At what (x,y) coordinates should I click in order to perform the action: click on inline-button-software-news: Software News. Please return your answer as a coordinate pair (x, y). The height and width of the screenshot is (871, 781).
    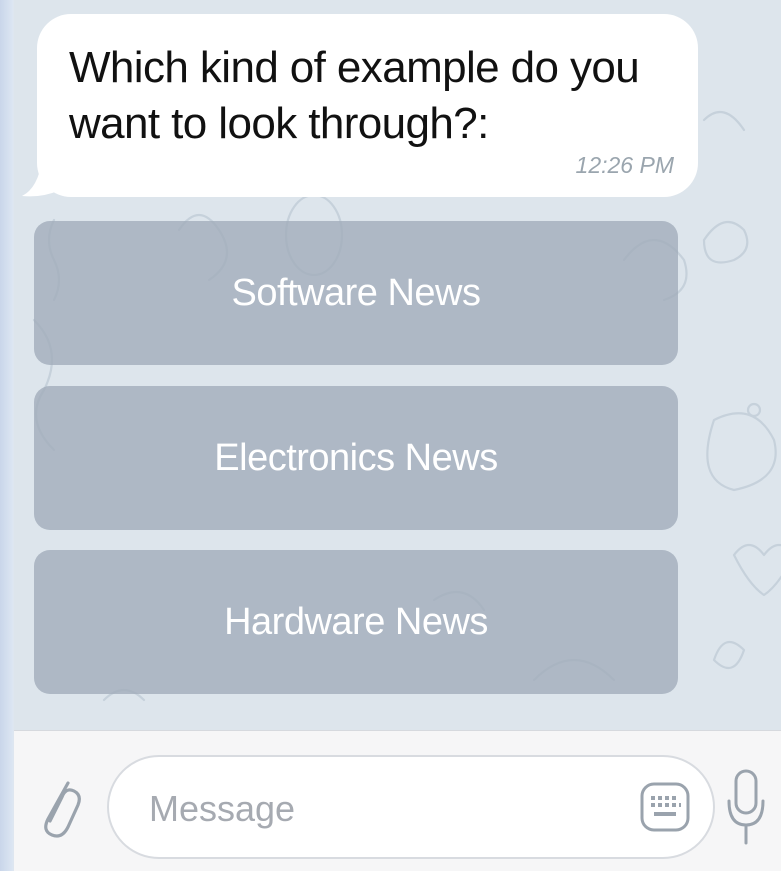
    Looking at the image, I should click on (356, 293).